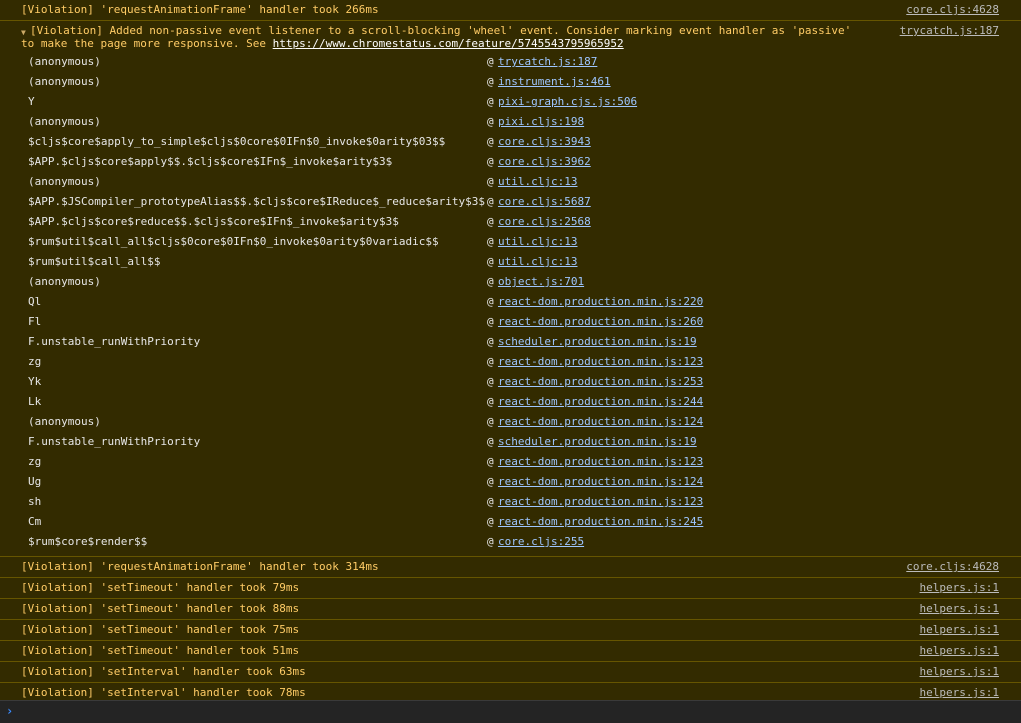  I want to click on stack-frame: Ug @ react-dom.production.min.js:124, so click(510, 482).